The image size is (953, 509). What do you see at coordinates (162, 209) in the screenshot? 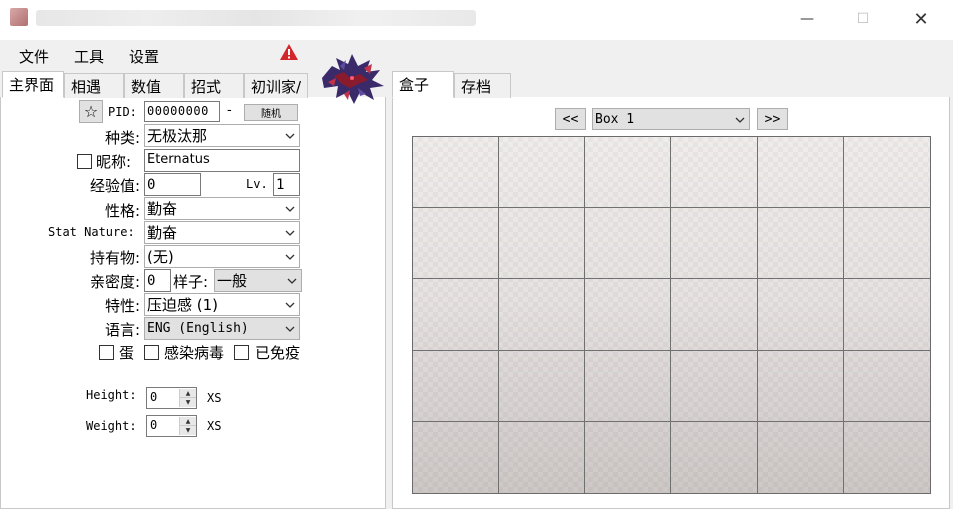
I see `nature-value: 勤奋` at bounding box center [162, 209].